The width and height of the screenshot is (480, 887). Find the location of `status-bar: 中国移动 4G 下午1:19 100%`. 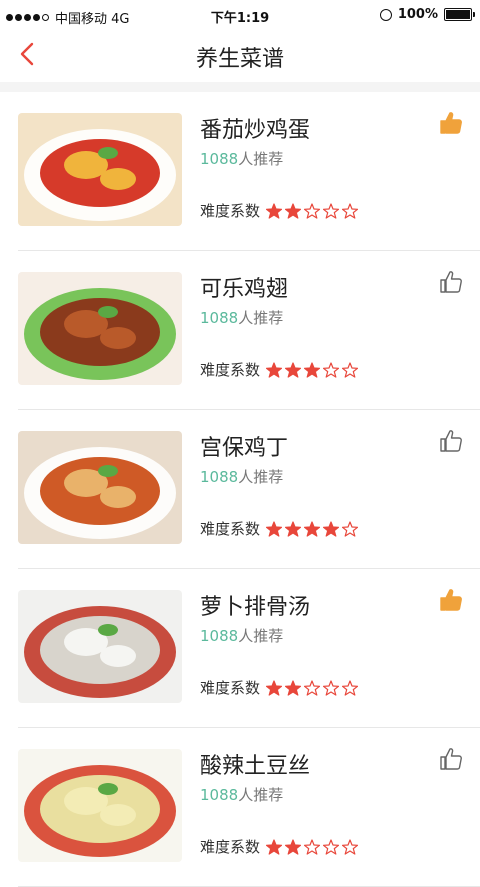

status-bar: 中国移动 4G 下午1:19 100% is located at coordinates (240, 15).